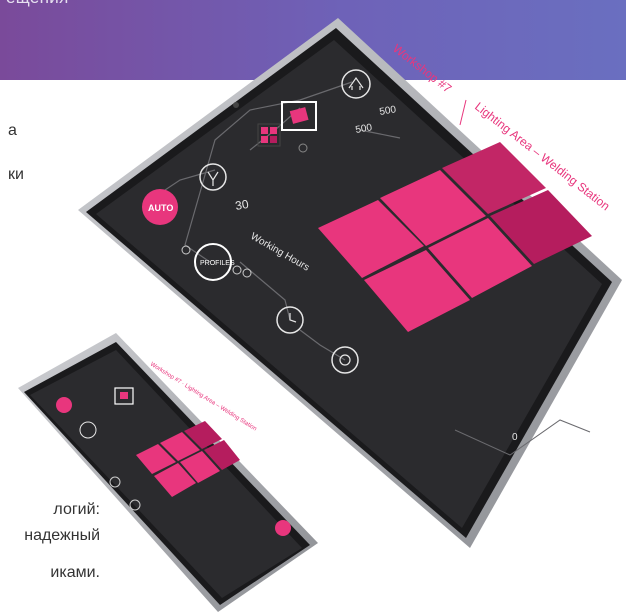  What do you see at coordinates (242, 205) in the screenshot?
I see `value-30: 30` at bounding box center [242, 205].